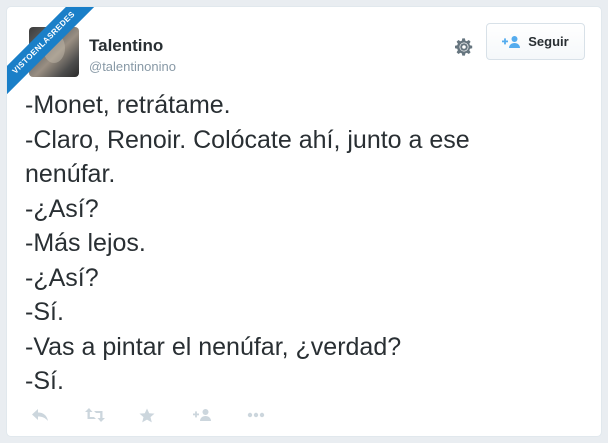 The width and height of the screenshot is (608, 443). I want to click on add-user-button, so click(220, 415).